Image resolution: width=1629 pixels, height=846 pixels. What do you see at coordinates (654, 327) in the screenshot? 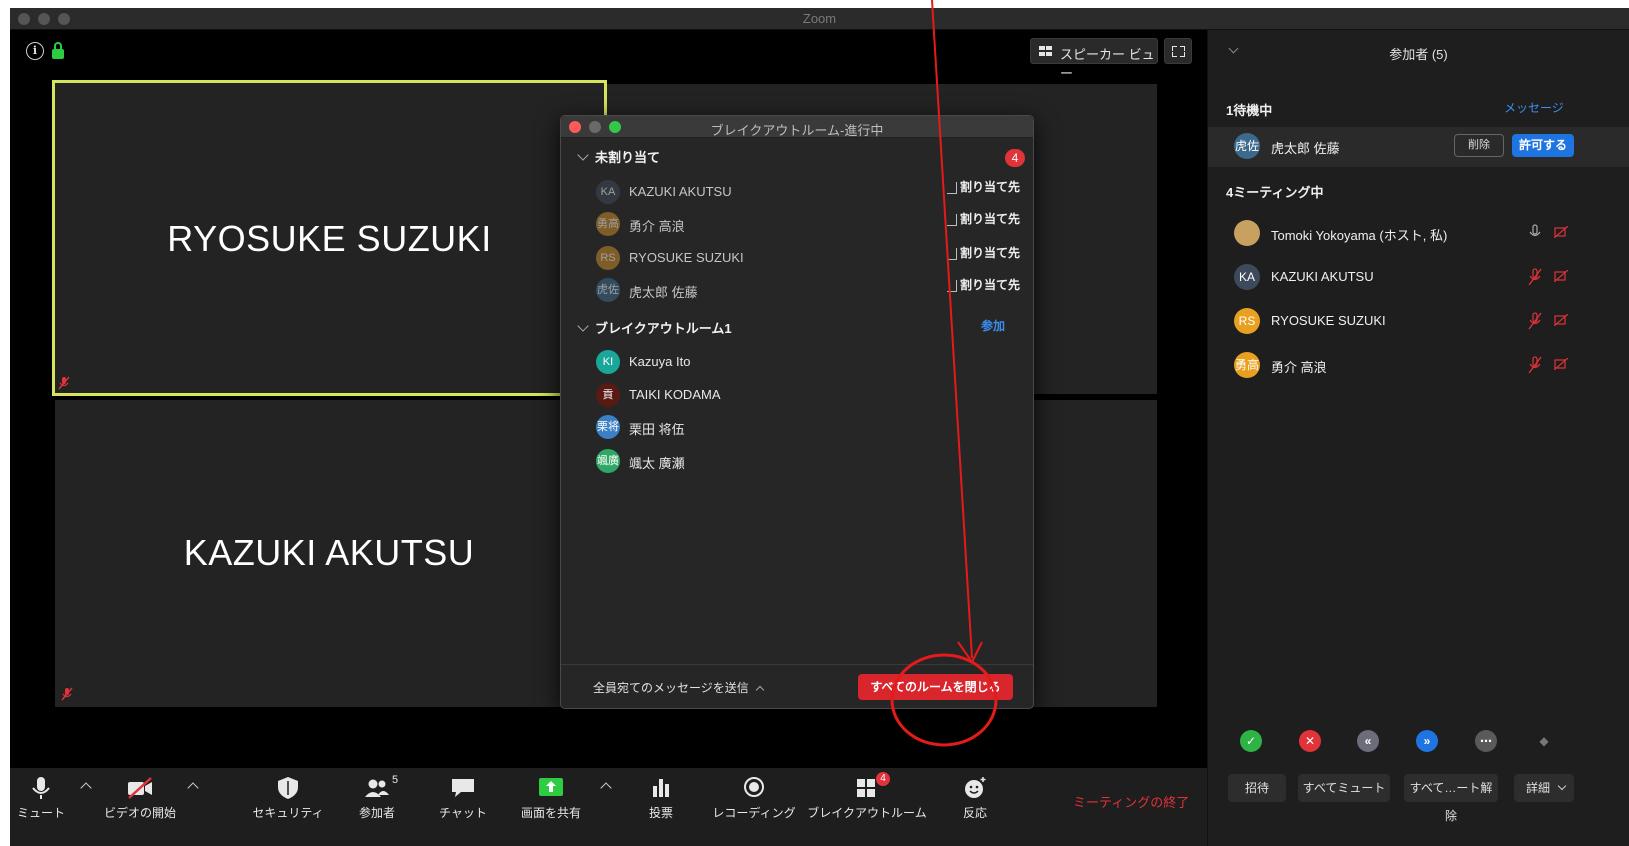
I see `room1-section-header: ブレイクアウトルーム1` at bounding box center [654, 327].